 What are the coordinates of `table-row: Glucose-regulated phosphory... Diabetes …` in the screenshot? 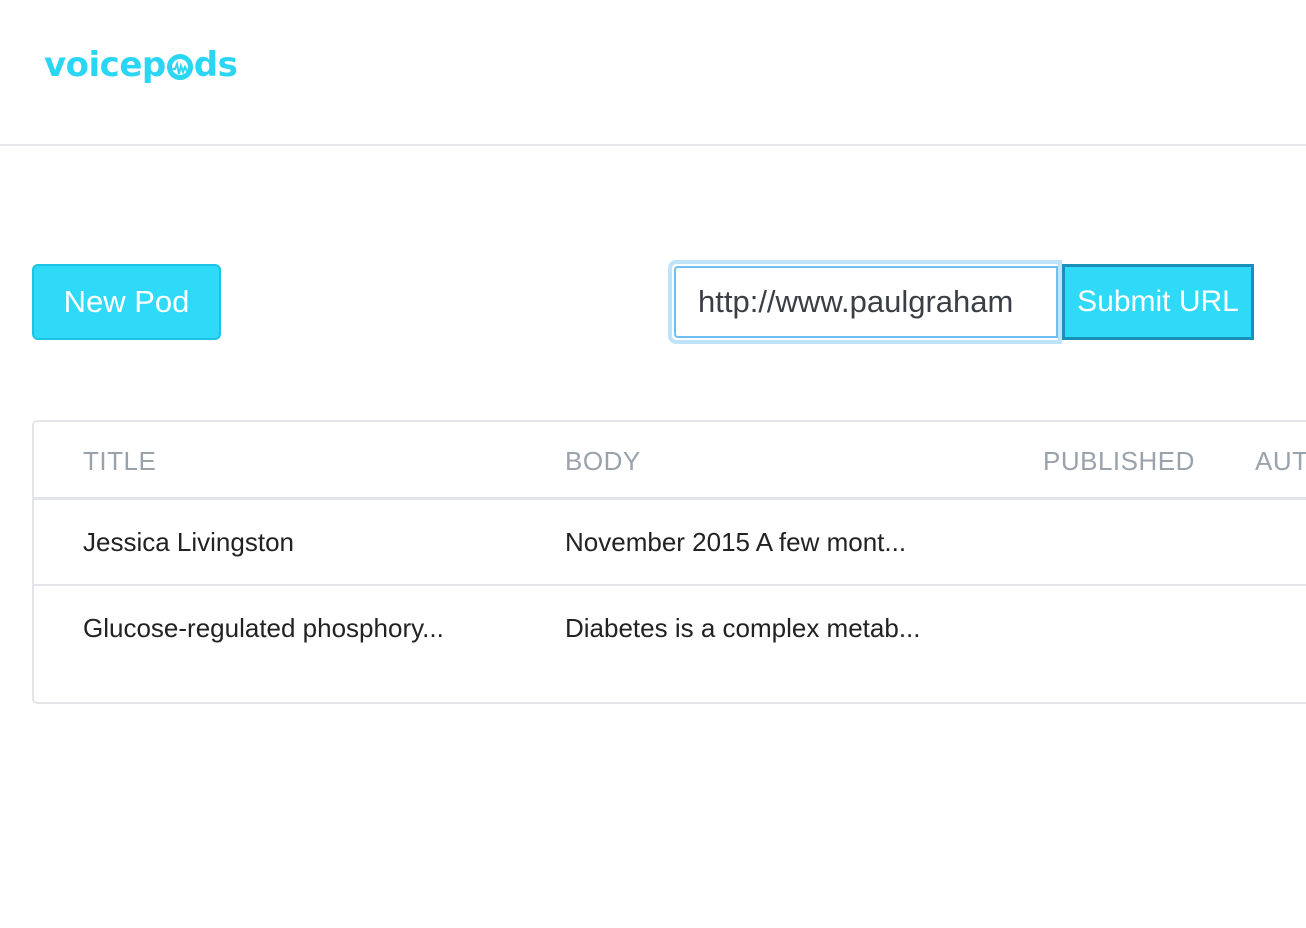 It's located at (670, 629).